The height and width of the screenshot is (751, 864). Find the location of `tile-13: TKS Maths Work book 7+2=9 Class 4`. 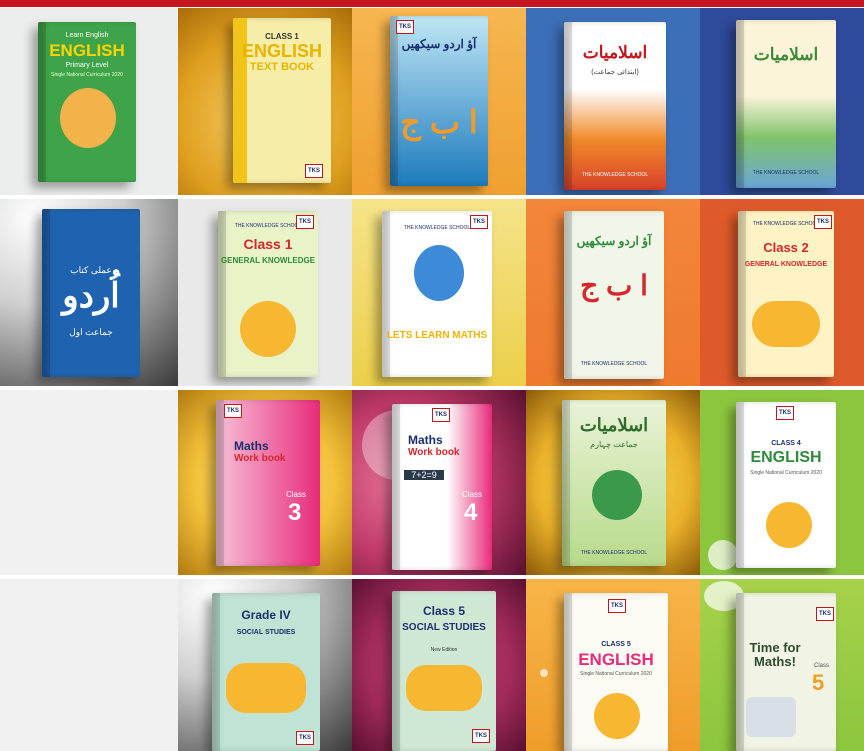

tile-13: TKS Maths Work book 7+2=9 Class 4 is located at coordinates (439, 482).